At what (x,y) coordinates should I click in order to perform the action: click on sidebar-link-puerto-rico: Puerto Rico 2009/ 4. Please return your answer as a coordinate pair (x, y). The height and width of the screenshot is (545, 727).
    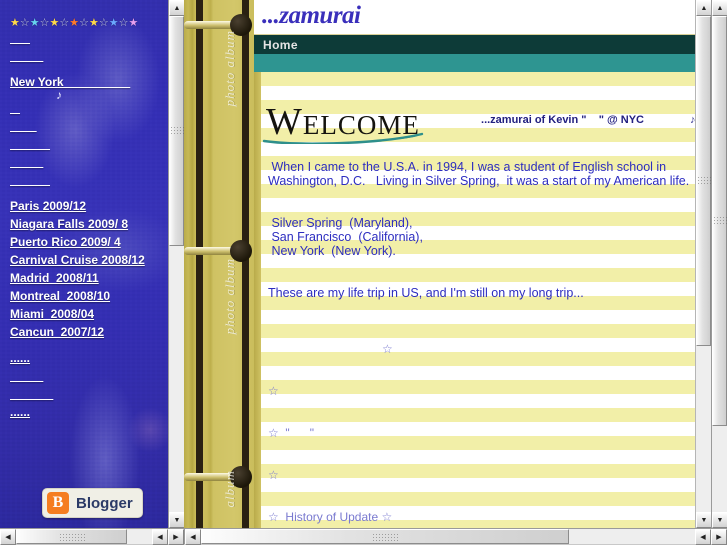
    Looking at the image, I should click on (65, 242).